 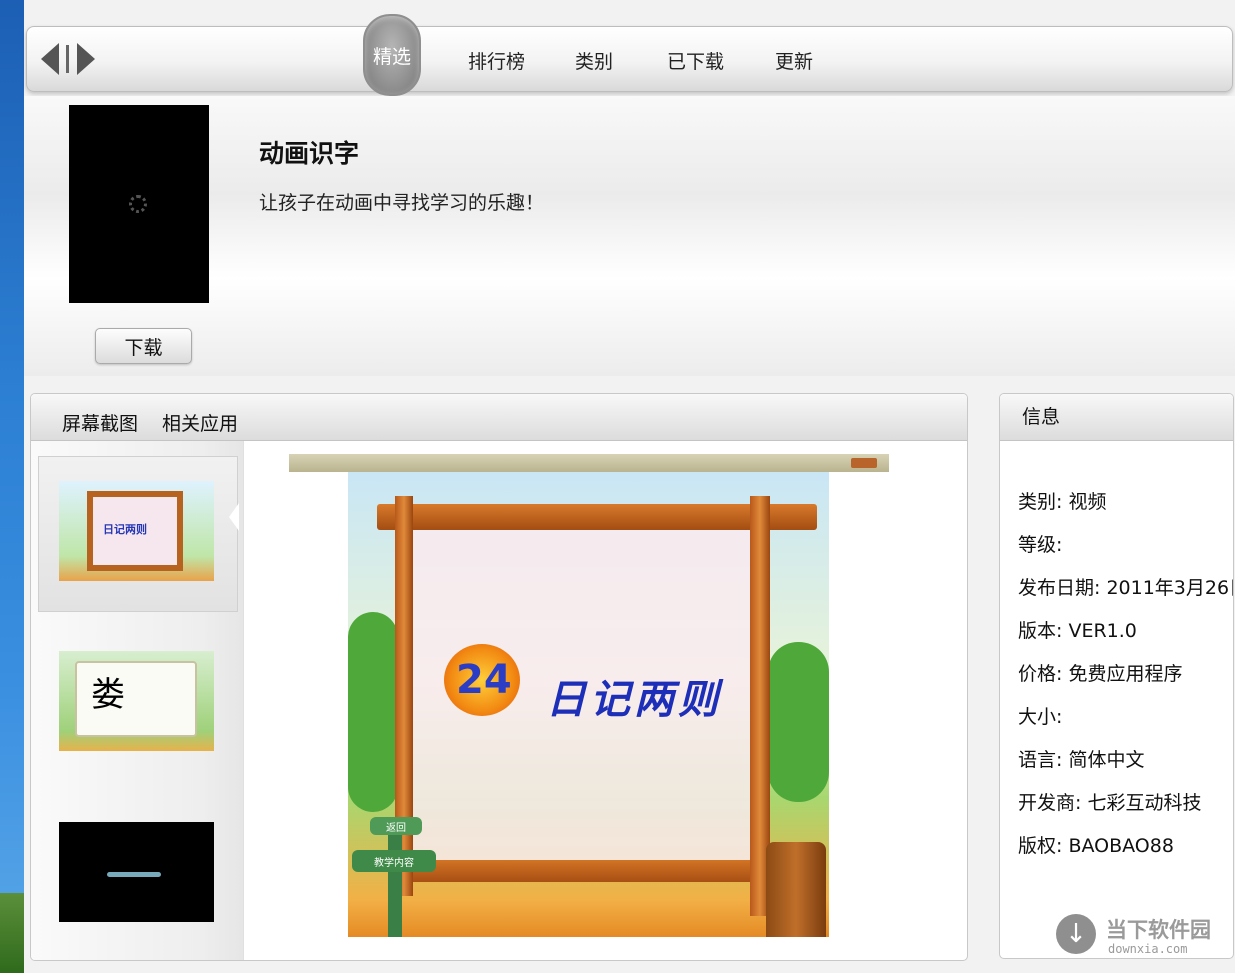 I want to click on info-language: 语言: 简体中文, so click(x=1081, y=760).